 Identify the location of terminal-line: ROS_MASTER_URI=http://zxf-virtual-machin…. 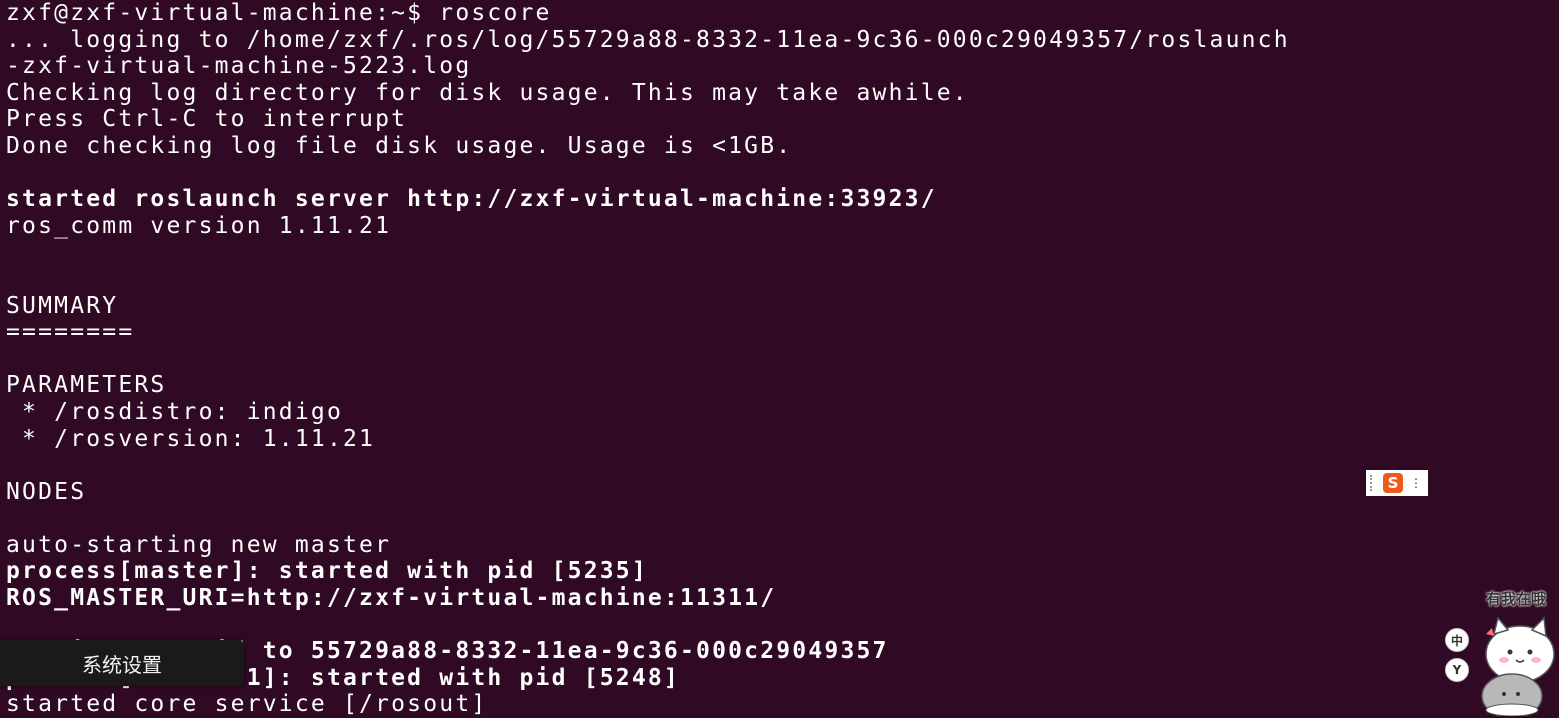
(391, 598).